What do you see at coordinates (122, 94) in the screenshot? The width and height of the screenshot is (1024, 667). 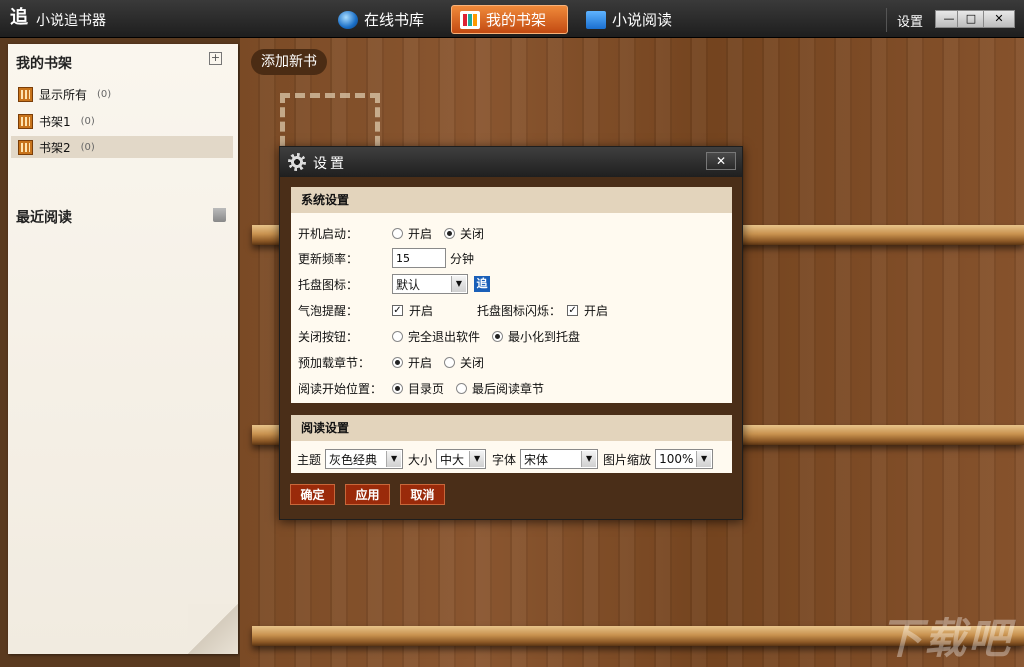 I see `sidebar-item-show-all: 显示所有 (0)` at bounding box center [122, 94].